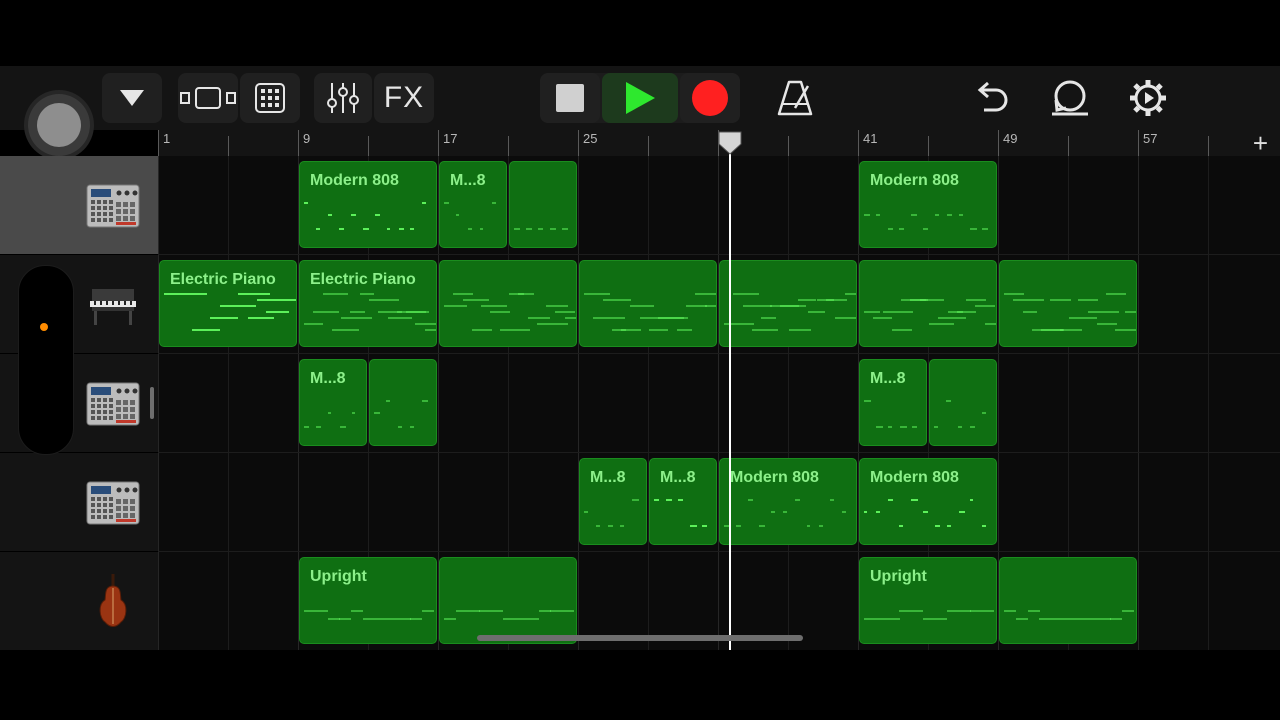 This screenshot has height=720, width=1280. I want to click on grid-line, so click(1138, 403).